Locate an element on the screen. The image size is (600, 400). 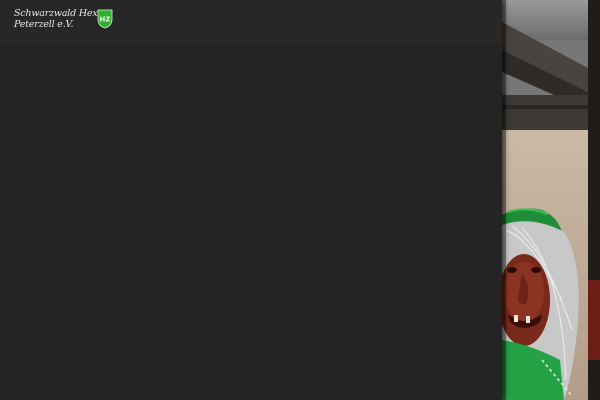
site-logo-link: Schwarzwald Hexen Peterzell e.V. HZ is located at coordinates (63, 19).